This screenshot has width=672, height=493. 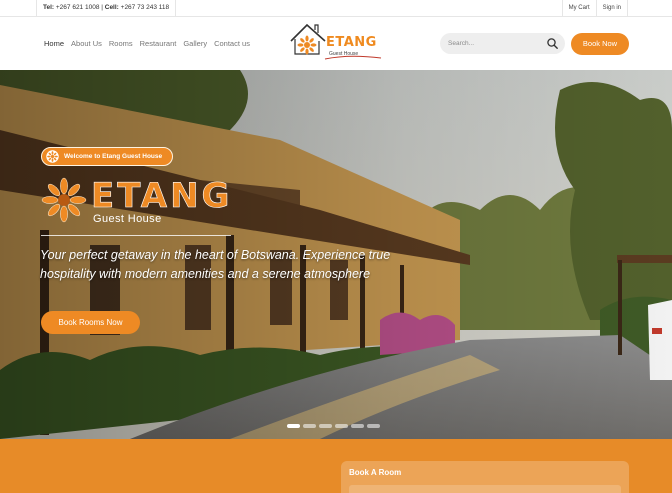 What do you see at coordinates (578, 8) in the screenshot?
I see `my-cart-link: My Cart` at bounding box center [578, 8].